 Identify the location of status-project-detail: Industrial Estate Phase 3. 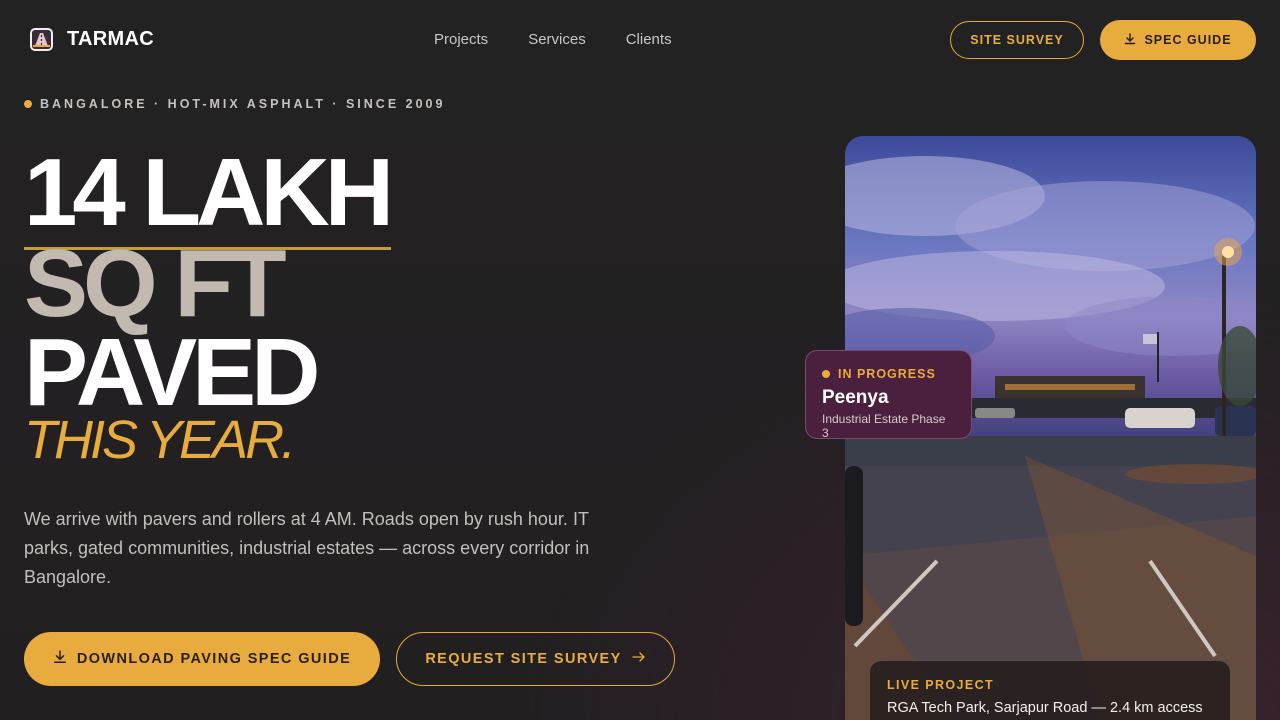
(884, 426).